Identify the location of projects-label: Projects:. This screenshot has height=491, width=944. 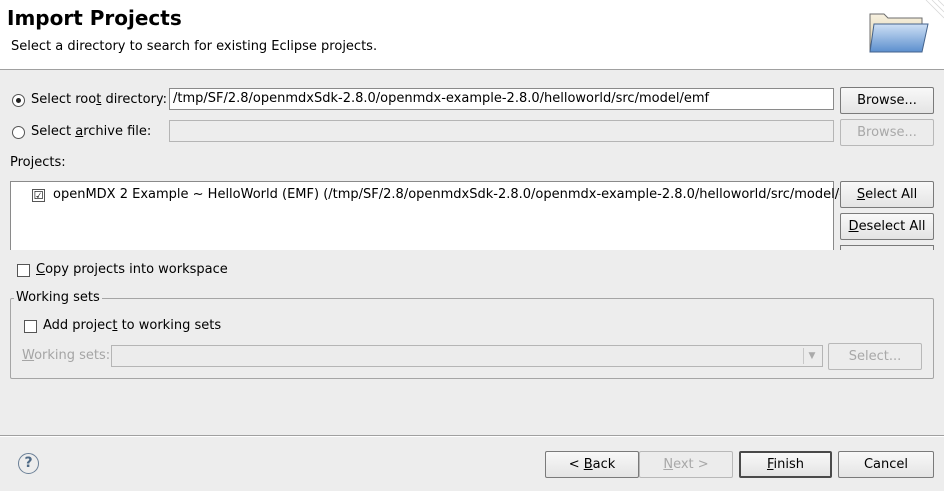
(38, 162).